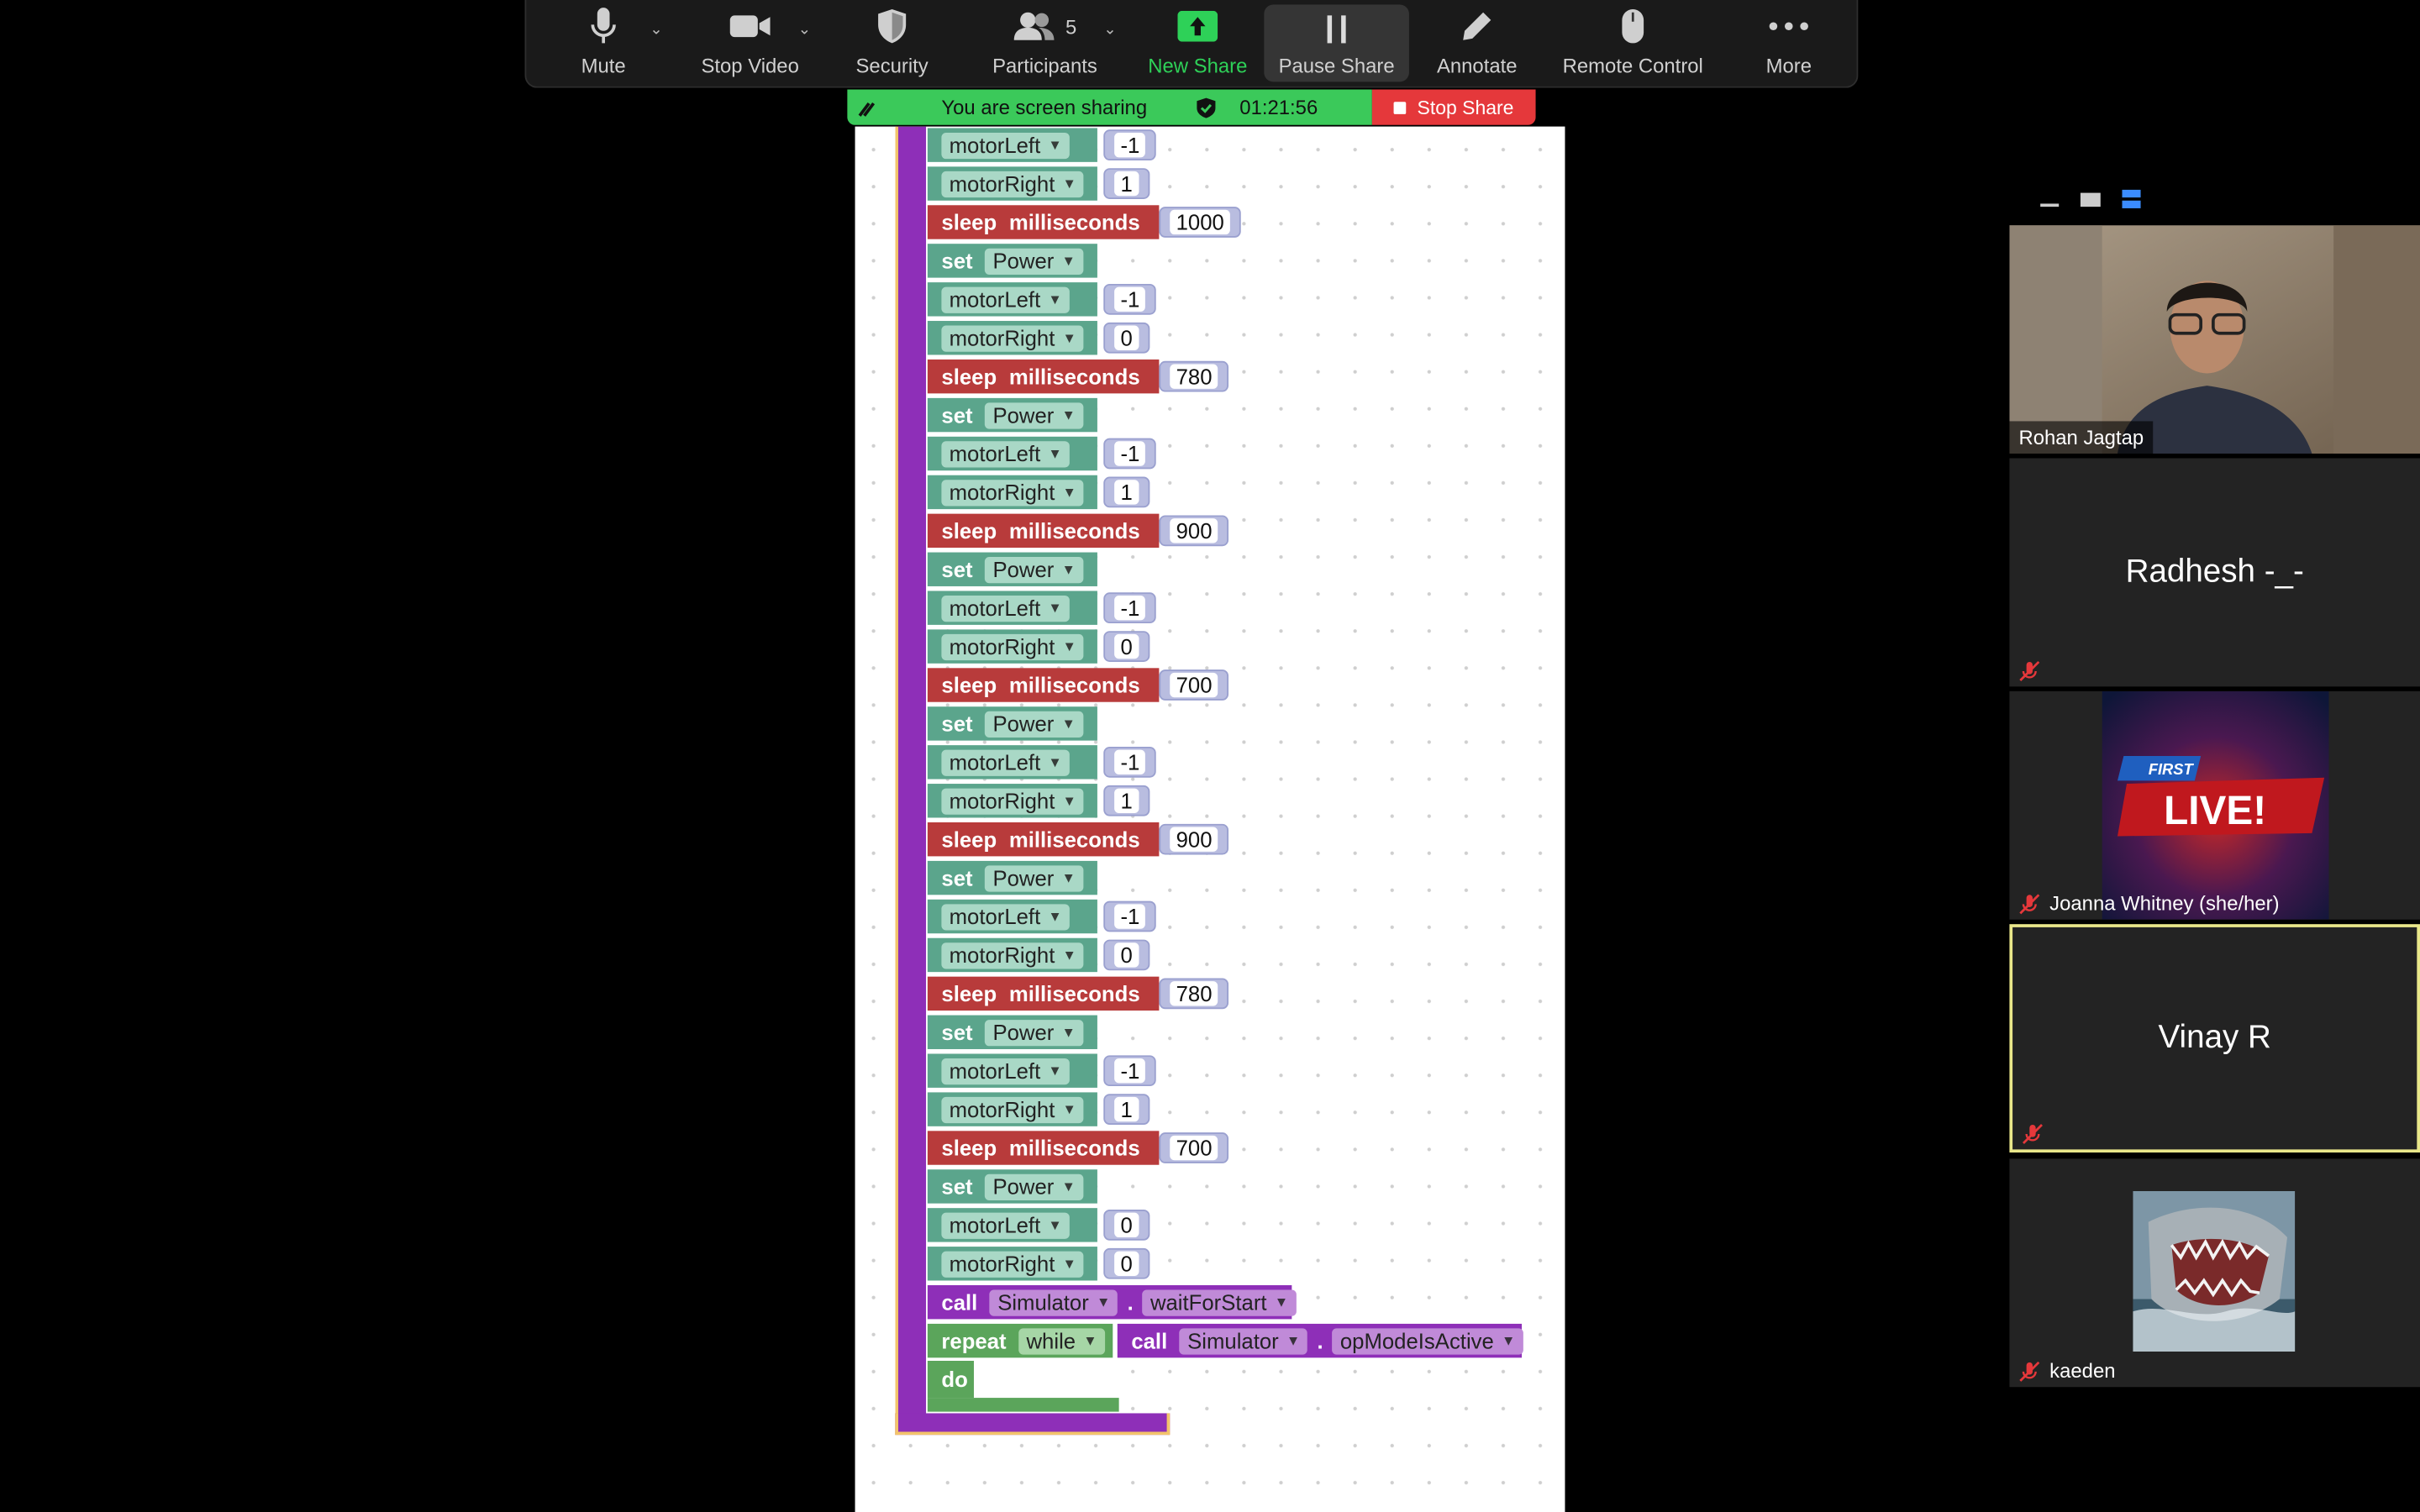  Describe the element at coordinates (1789, 43) in the screenshot. I see `more-button: More` at that location.